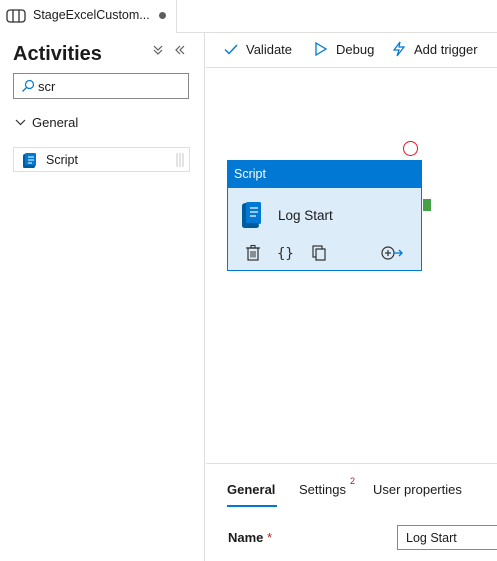 This screenshot has height=561, width=497. What do you see at coordinates (57, 54) in the screenshot?
I see `activities-title: Activities` at bounding box center [57, 54].